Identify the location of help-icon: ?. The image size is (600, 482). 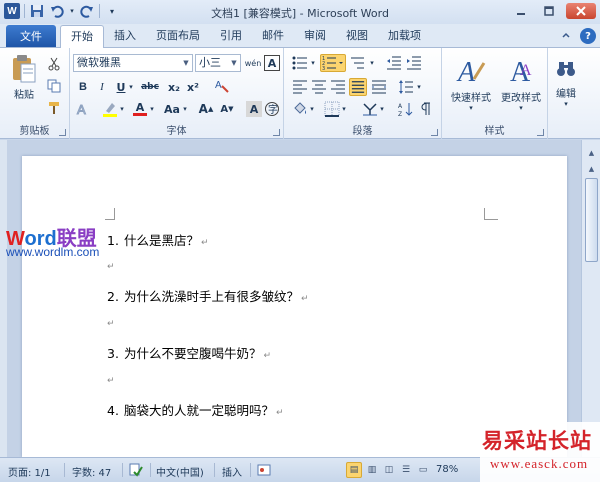
(588, 36).